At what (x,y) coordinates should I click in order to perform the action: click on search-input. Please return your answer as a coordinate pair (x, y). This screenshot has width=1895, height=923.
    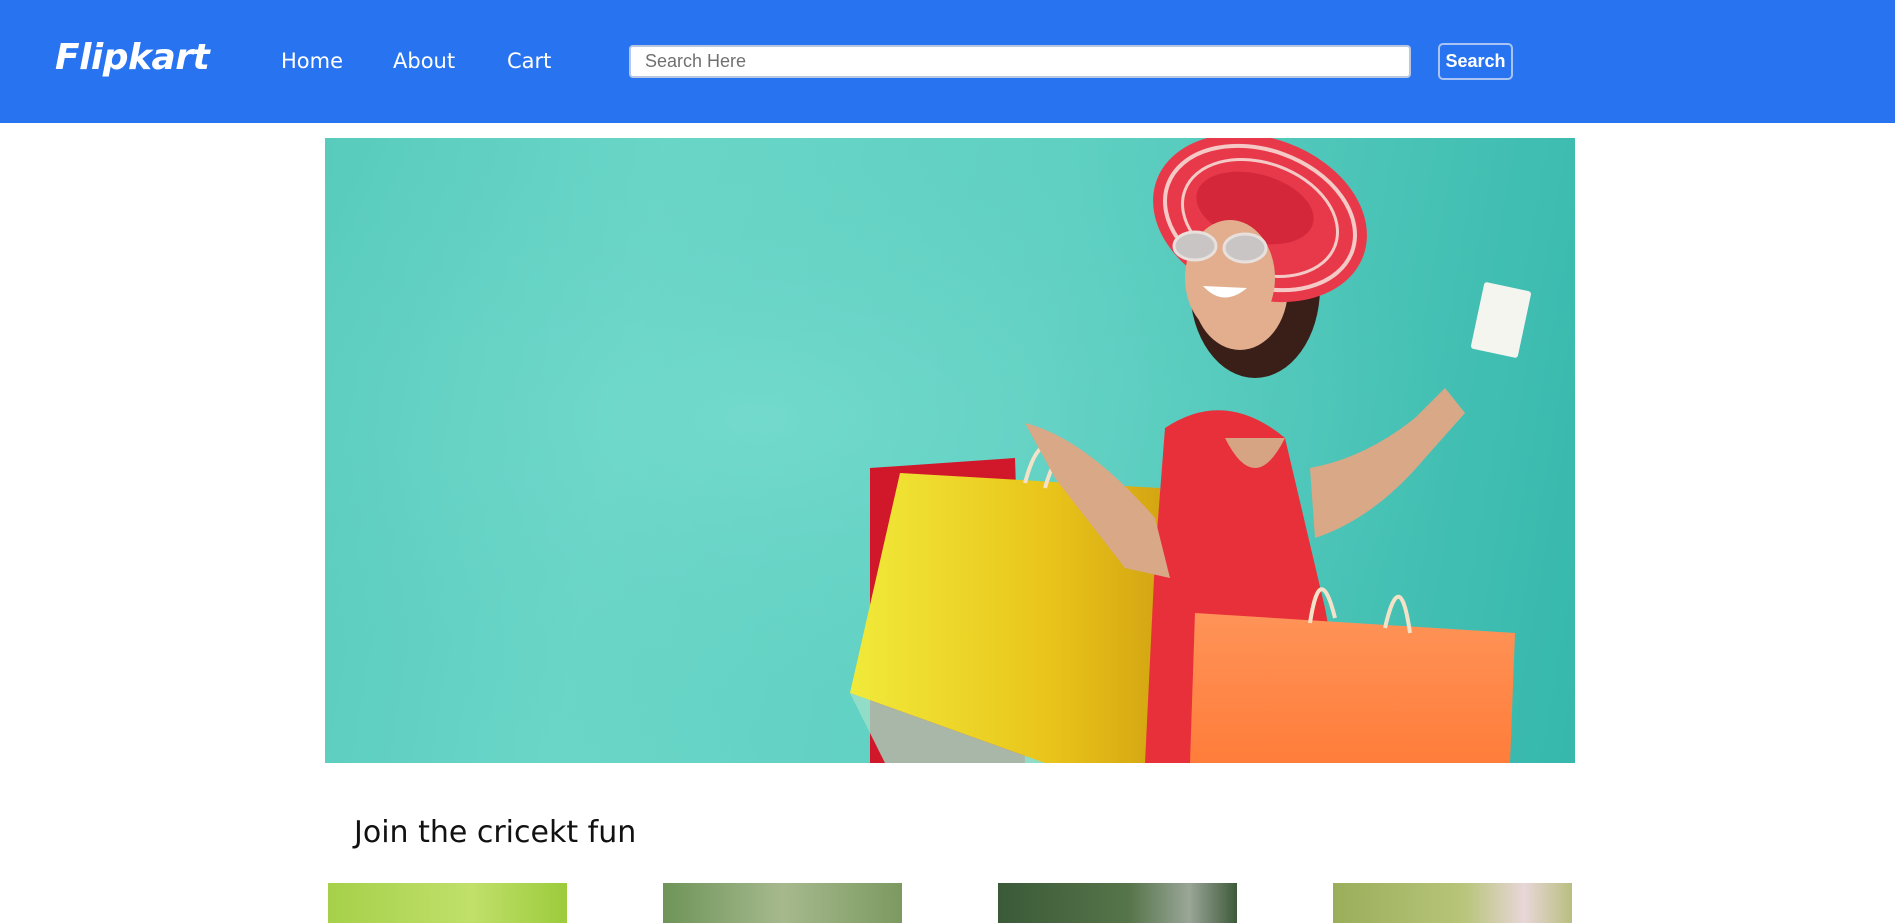
    Looking at the image, I should click on (1020, 61).